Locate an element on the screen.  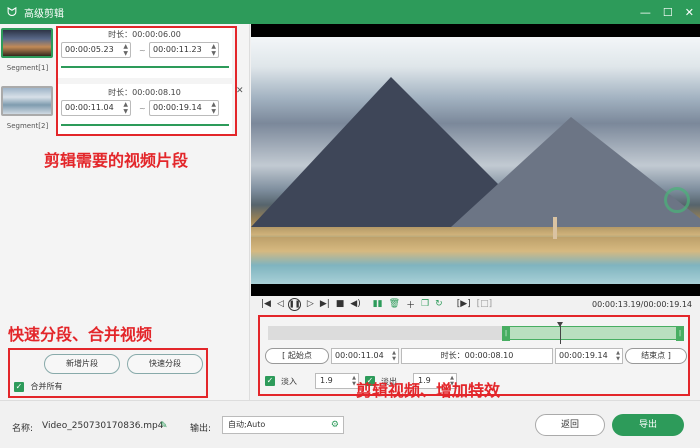
gear-icon: ⚙ is located at coordinates (335, 425).